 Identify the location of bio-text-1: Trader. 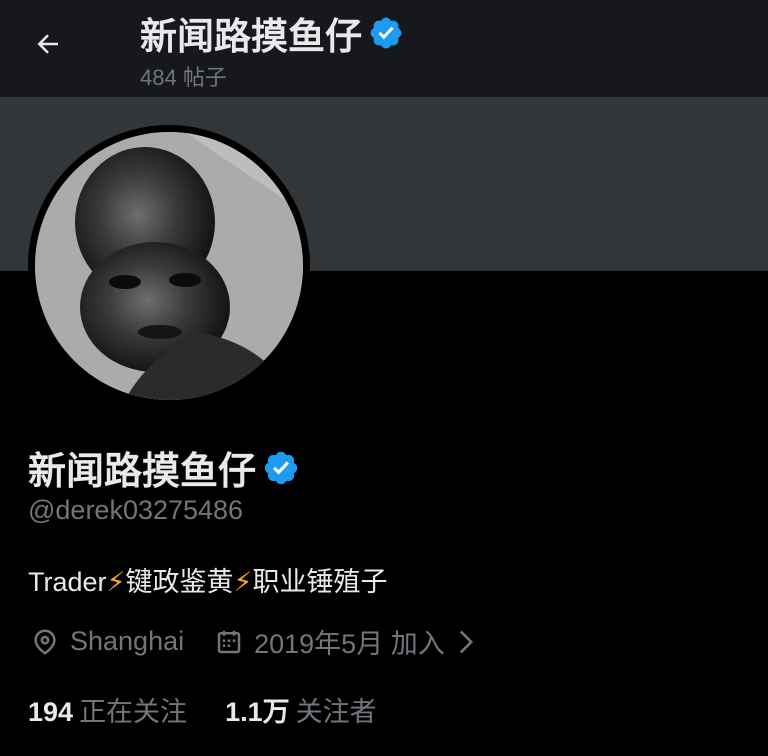
(67, 582).